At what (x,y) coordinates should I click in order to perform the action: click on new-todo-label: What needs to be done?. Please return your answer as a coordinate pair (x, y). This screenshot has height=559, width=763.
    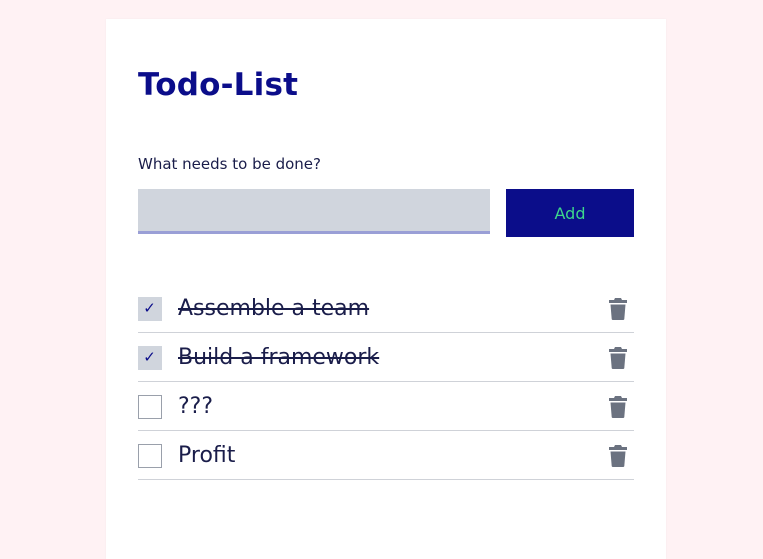
    Looking at the image, I should click on (229, 164).